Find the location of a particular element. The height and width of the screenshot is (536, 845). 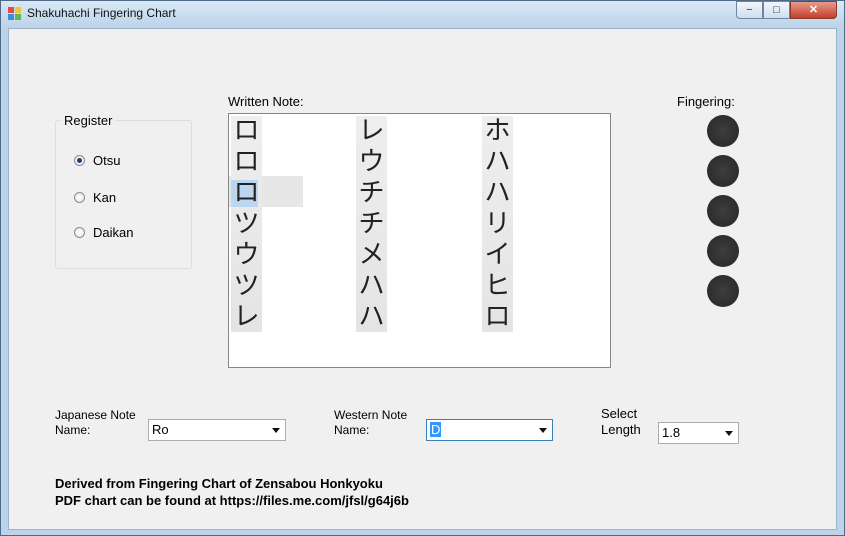

western-note-select: D is located at coordinates (489, 430).